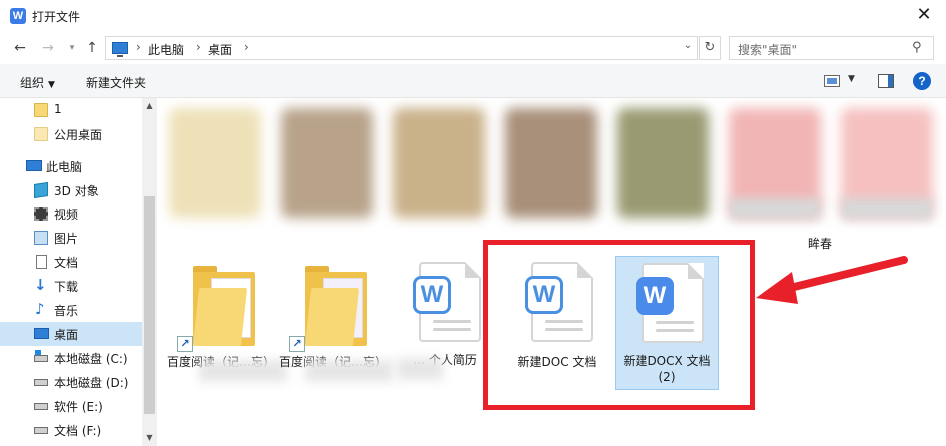  What do you see at coordinates (78, 407) in the screenshot?
I see `nav-item-label: 软件 (E:)` at bounding box center [78, 407].